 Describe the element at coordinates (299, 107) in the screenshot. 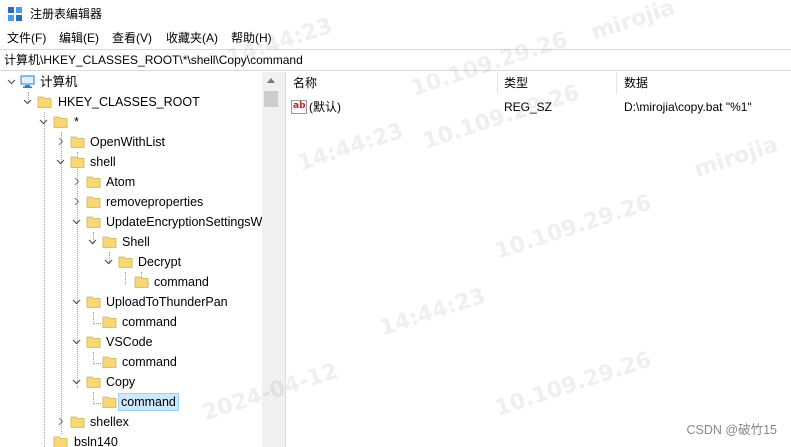

I see `string-value-icon: ab` at that location.